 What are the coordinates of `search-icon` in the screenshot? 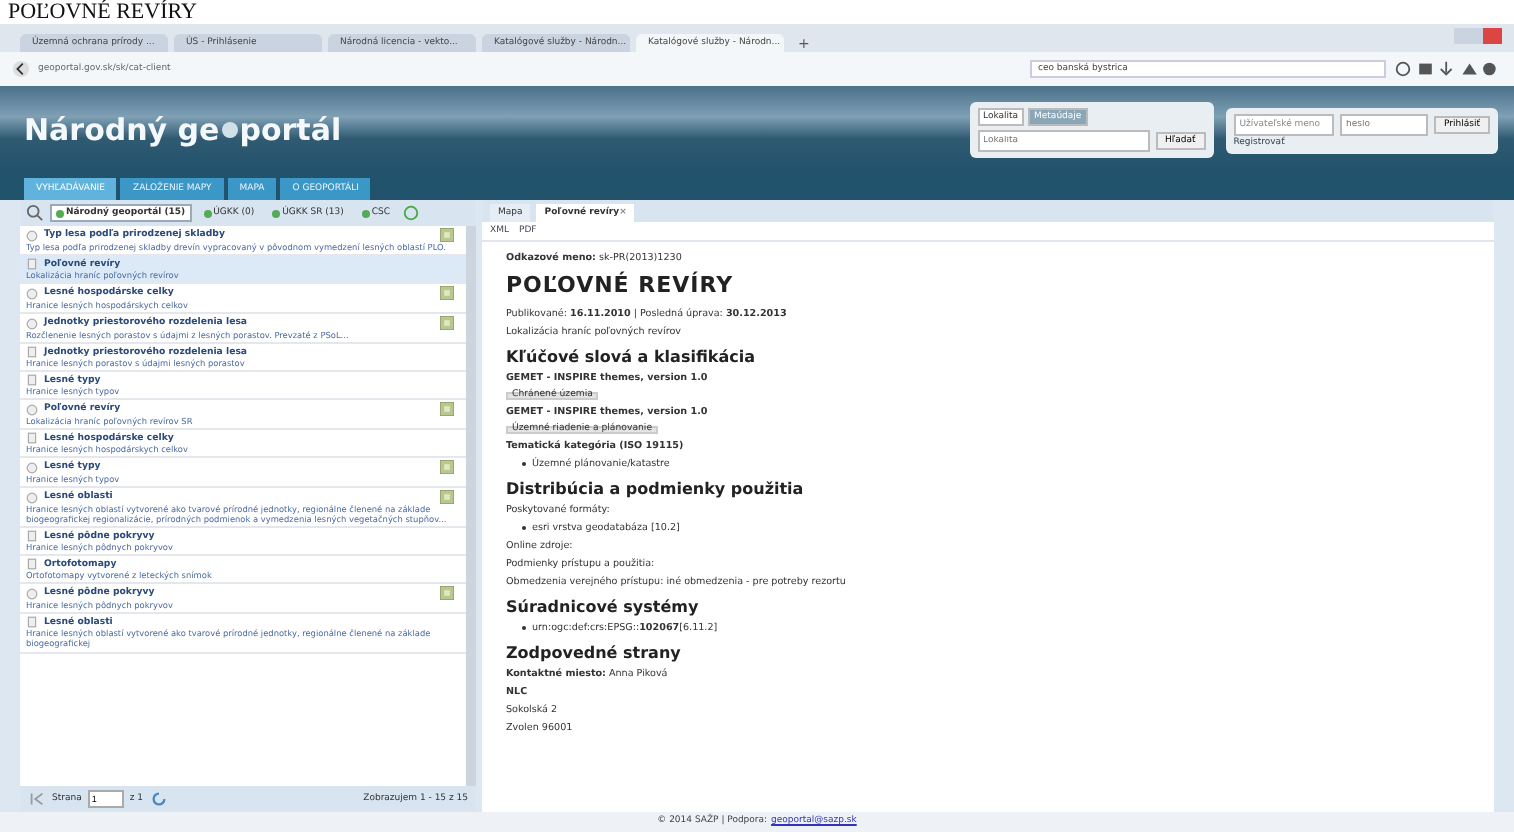 It's located at (35, 213).